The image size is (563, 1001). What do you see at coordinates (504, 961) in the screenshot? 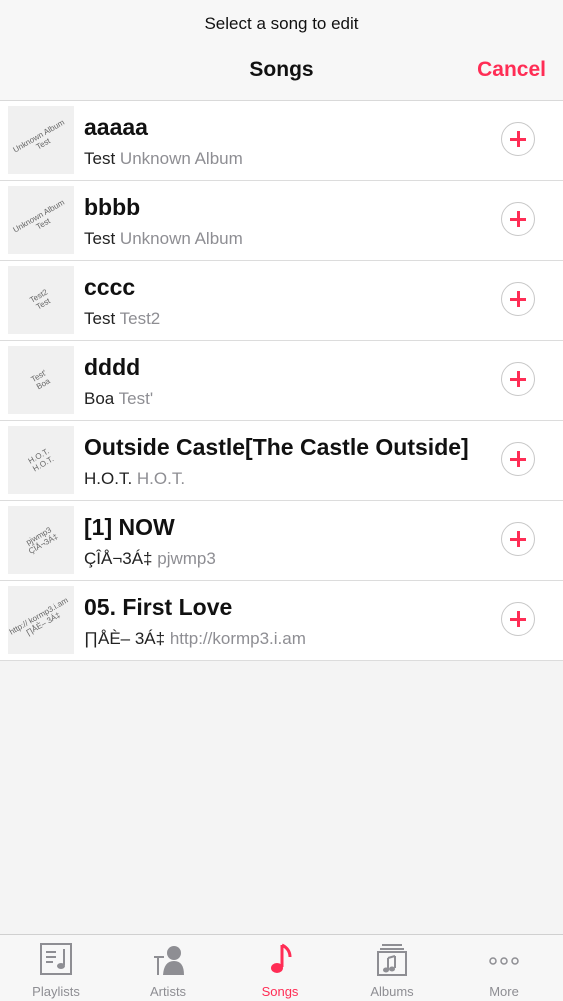
I see `more-icon` at bounding box center [504, 961].